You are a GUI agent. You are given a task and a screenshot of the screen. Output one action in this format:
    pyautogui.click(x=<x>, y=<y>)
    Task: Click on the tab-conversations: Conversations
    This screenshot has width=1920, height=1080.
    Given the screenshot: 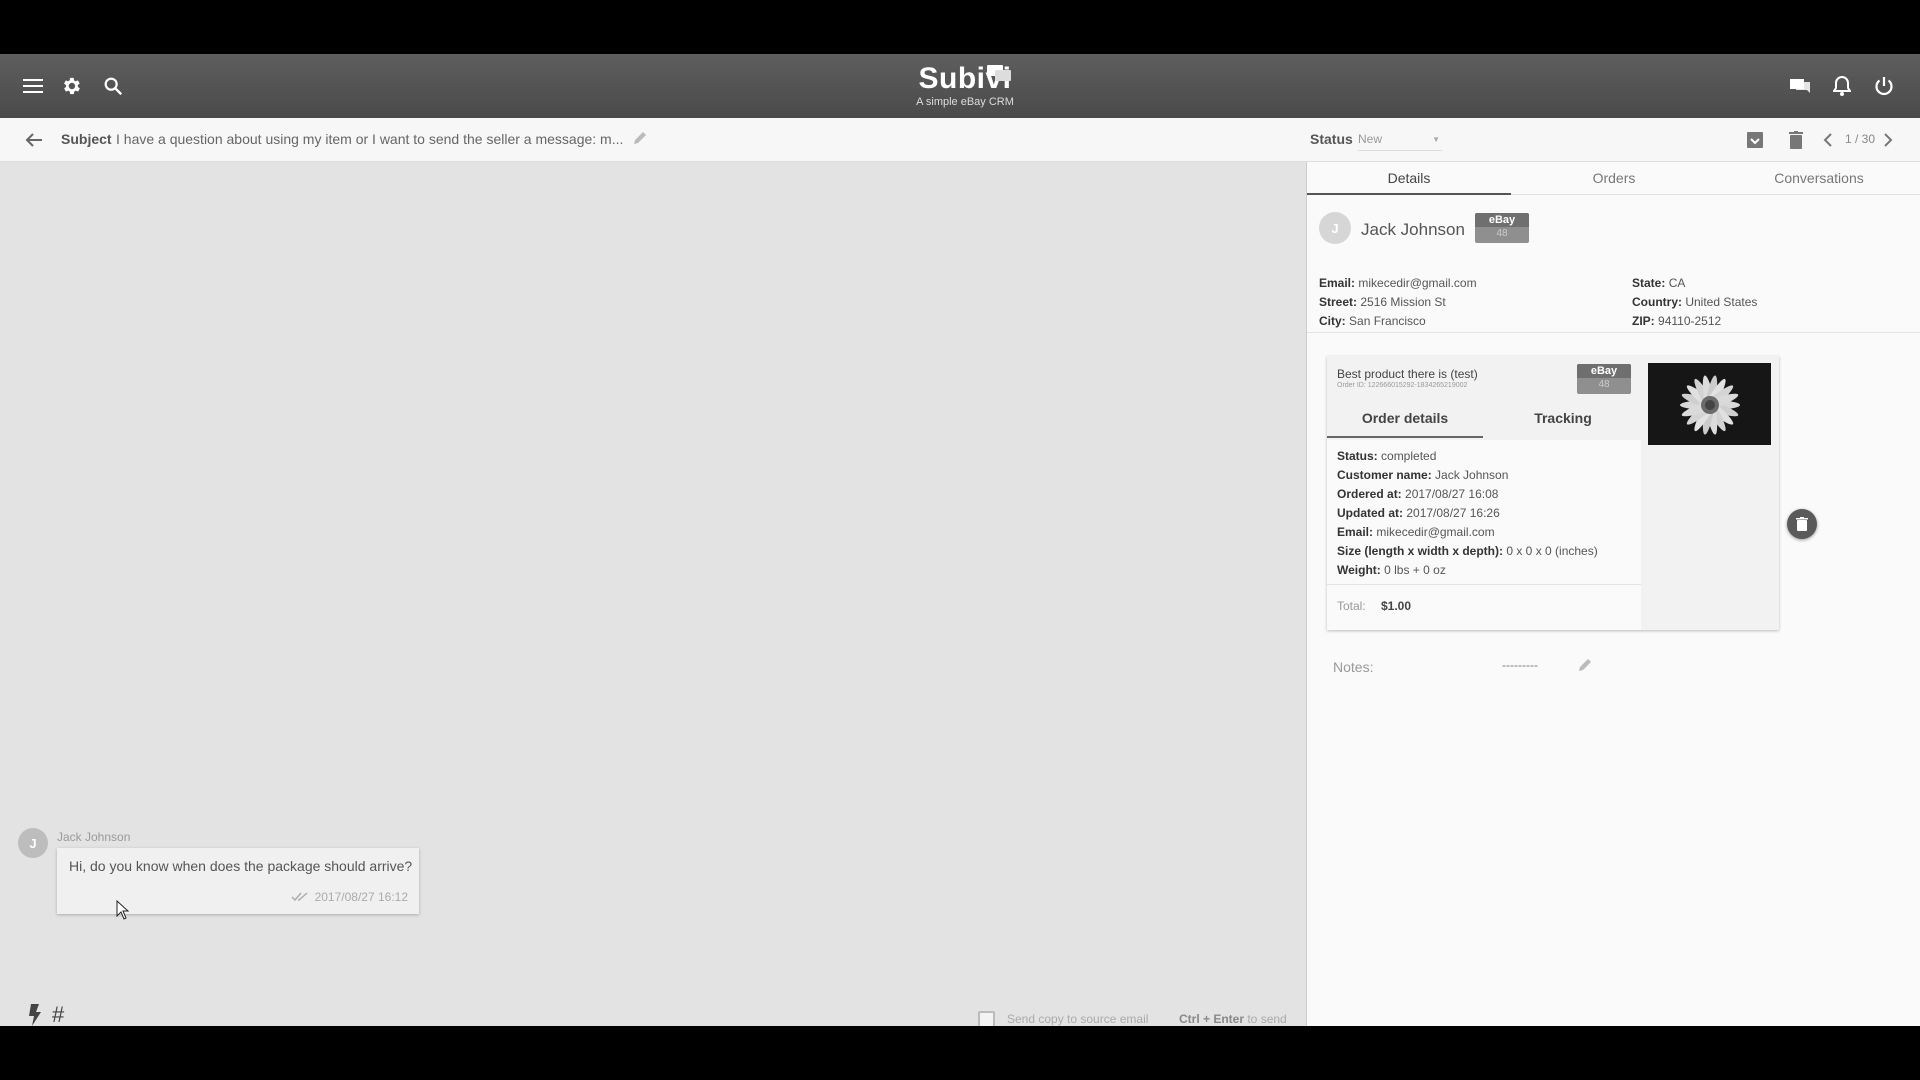 What is the action you would take?
    pyautogui.click(x=1818, y=178)
    